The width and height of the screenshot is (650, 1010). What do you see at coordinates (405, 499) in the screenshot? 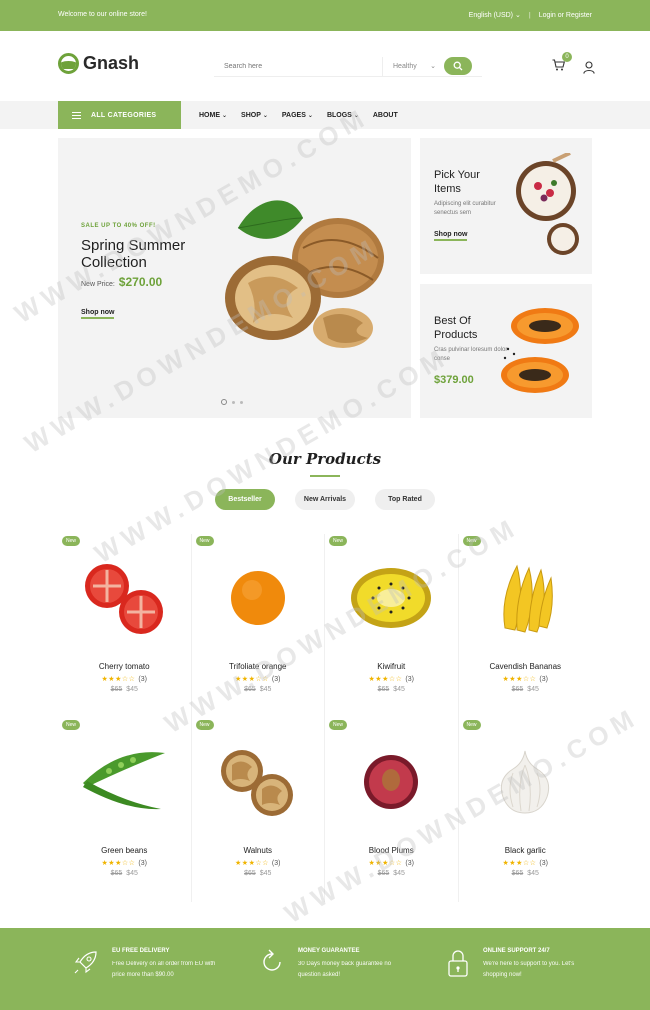
I see `tab-top-rated: Top Rated` at bounding box center [405, 499].